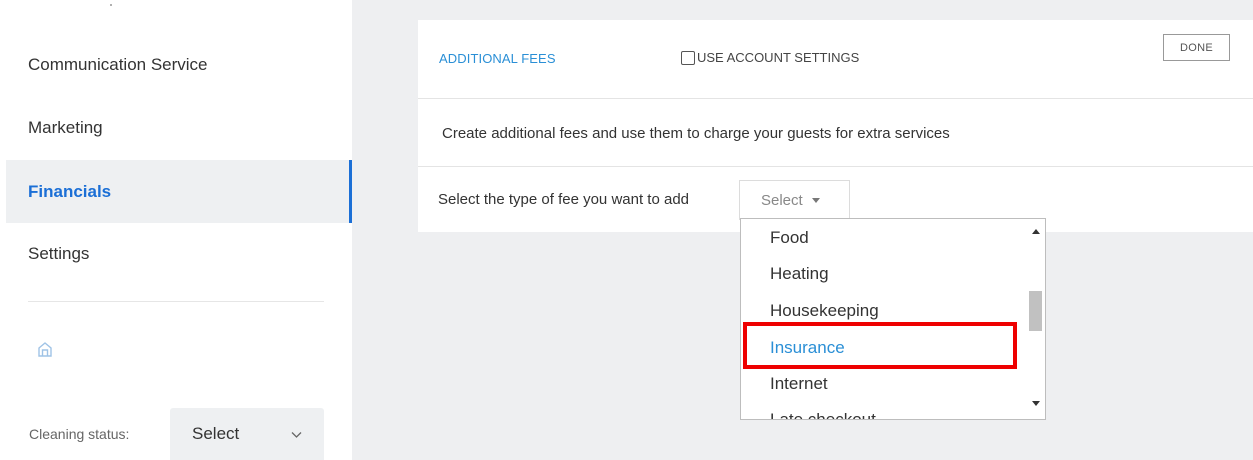 The image size is (1253, 460). What do you see at coordinates (807, 347) in the screenshot?
I see `option-label: Insurance` at bounding box center [807, 347].